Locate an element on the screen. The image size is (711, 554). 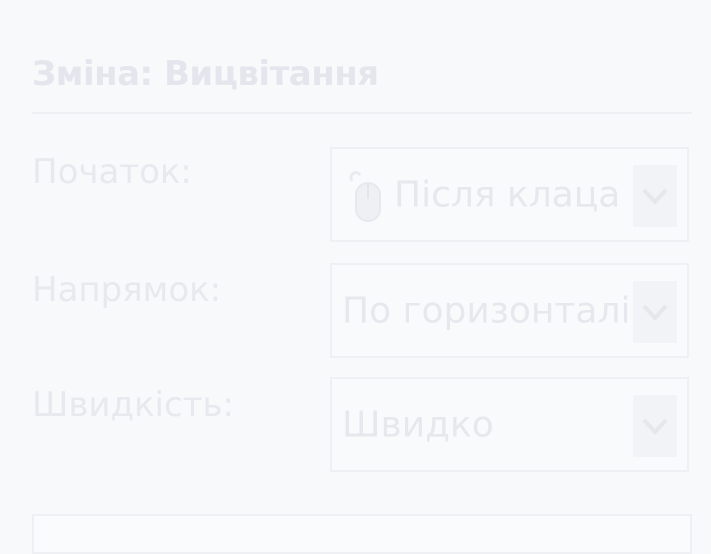
speed-dropdown-arrow is located at coordinates (655, 426).